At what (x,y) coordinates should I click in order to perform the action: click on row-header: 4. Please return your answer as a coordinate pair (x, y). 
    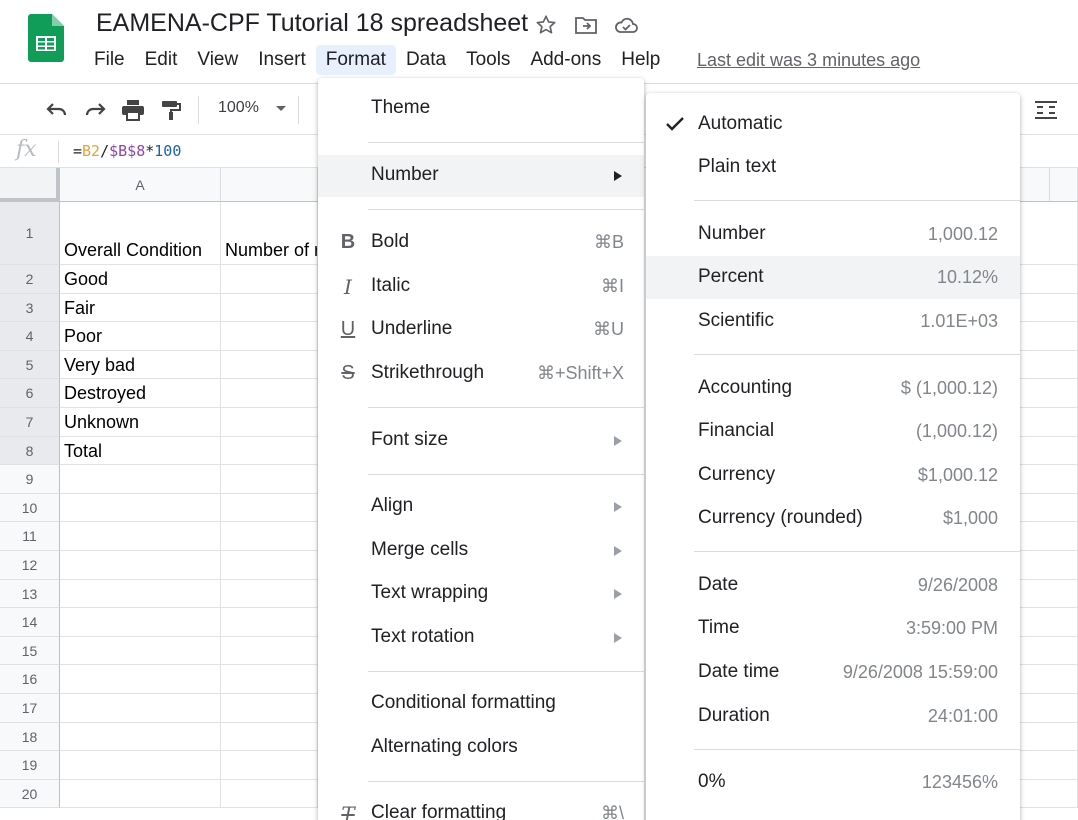
    Looking at the image, I should click on (30, 336).